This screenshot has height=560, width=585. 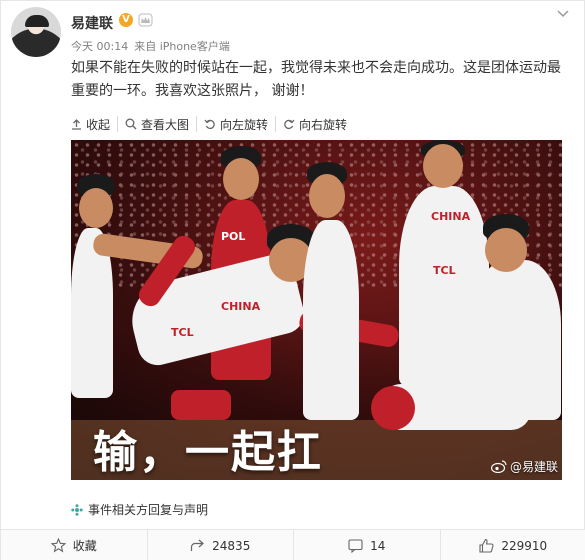 I want to click on repost-button: 24835, so click(x=220, y=545).